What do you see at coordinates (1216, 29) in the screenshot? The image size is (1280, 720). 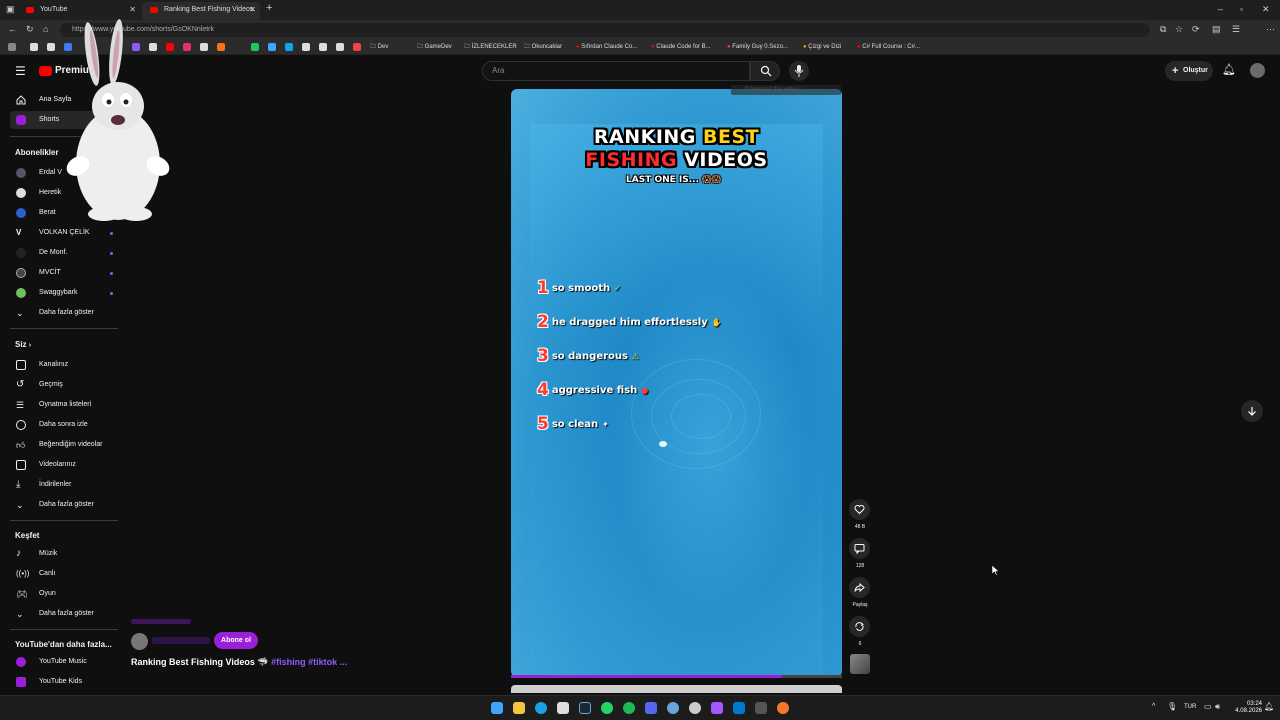 I see `sidebar-icon: ▤` at bounding box center [1216, 29].